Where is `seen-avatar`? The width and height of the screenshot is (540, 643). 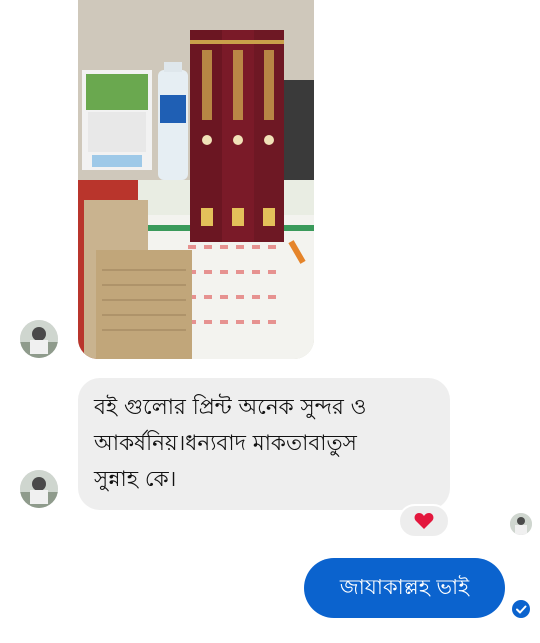 seen-avatar is located at coordinates (521, 524).